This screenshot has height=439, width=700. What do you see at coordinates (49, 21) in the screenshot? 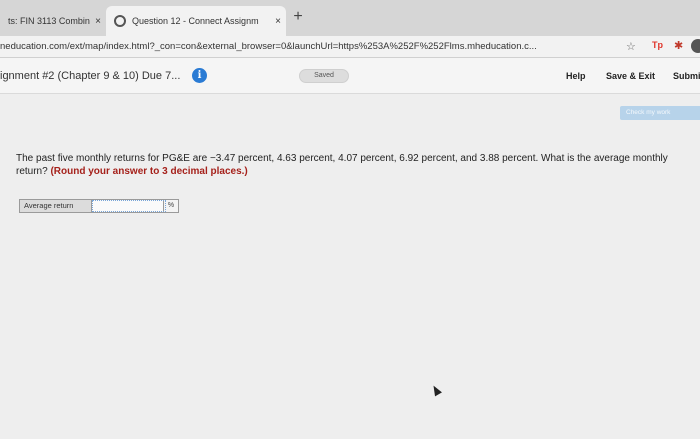
I see `tab-title: ts: FIN 3113 Combin` at bounding box center [49, 21].